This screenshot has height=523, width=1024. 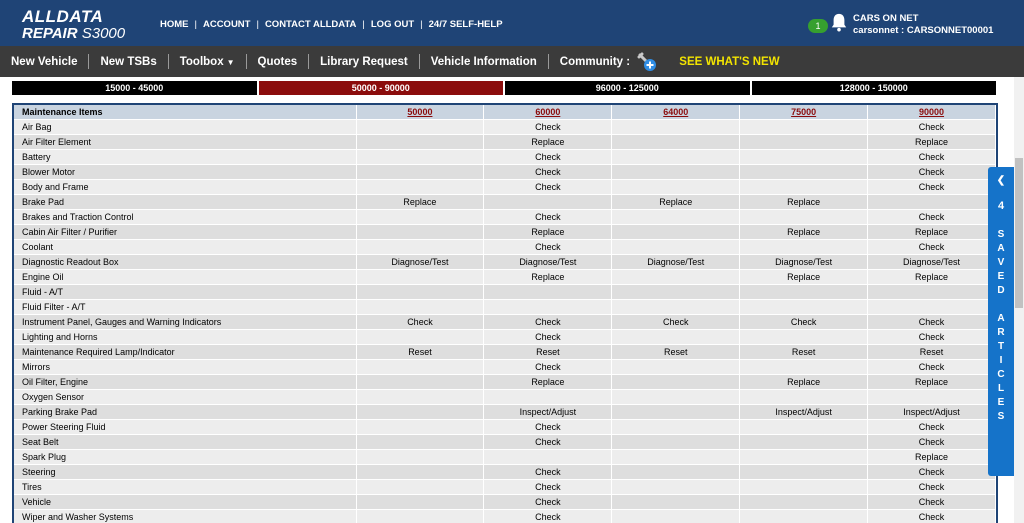 What do you see at coordinates (505, 337) in the screenshot?
I see `table-row: Lighting and Horns Check Check` at bounding box center [505, 337].